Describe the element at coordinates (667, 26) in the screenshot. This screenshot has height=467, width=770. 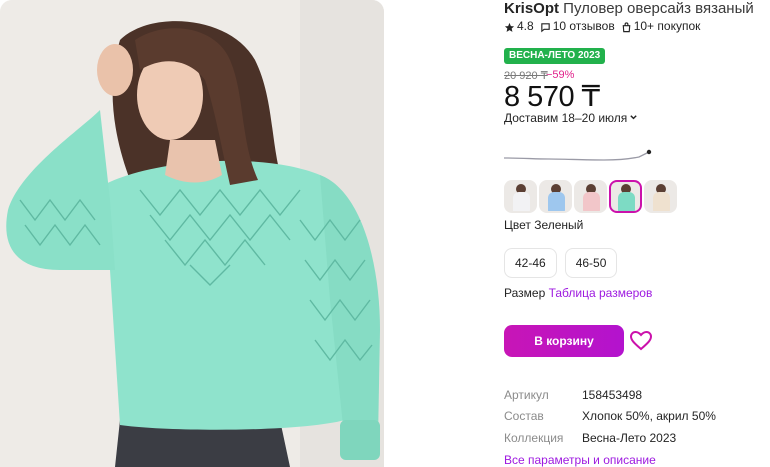
I see `purchases-count: 10+ покупок` at that location.